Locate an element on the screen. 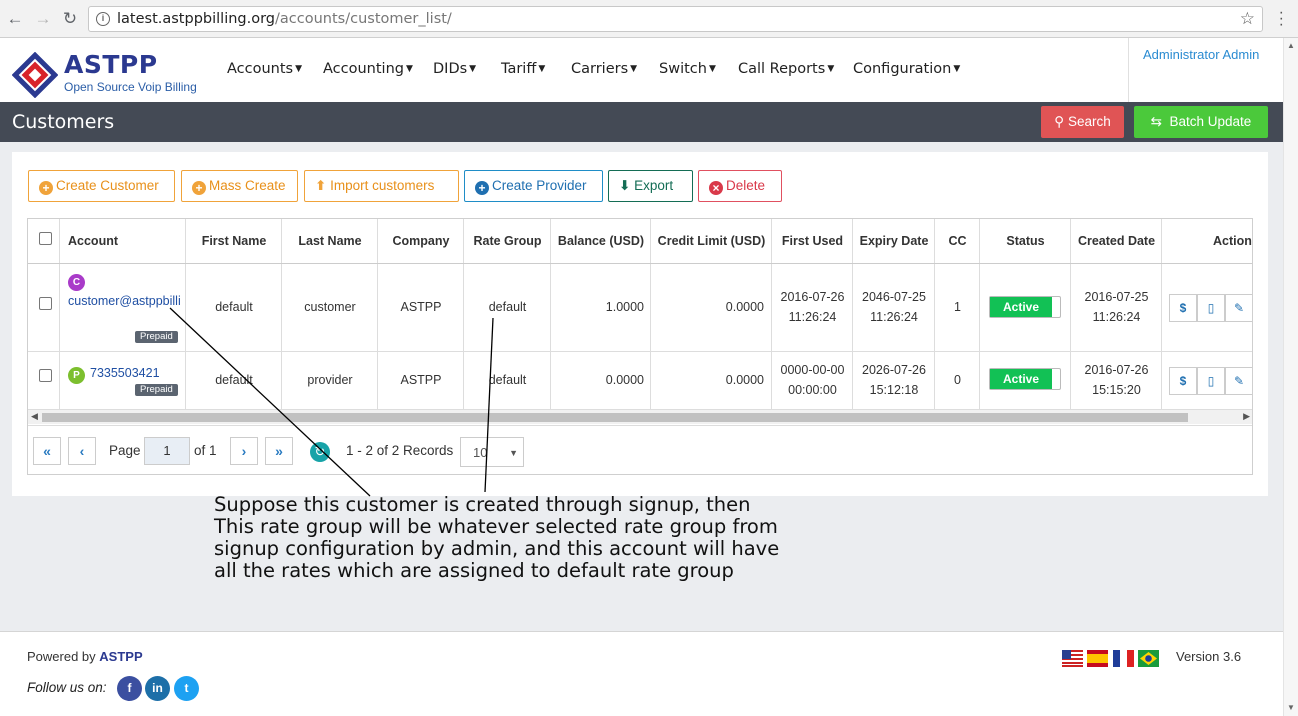 The image size is (1298, 716). annotation-arrows is located at coordinates (331, 402).